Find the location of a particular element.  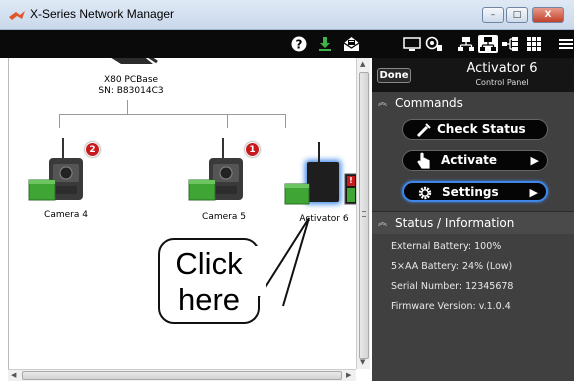

panel-title: Activator 6 is located at coordinates (502, 68).